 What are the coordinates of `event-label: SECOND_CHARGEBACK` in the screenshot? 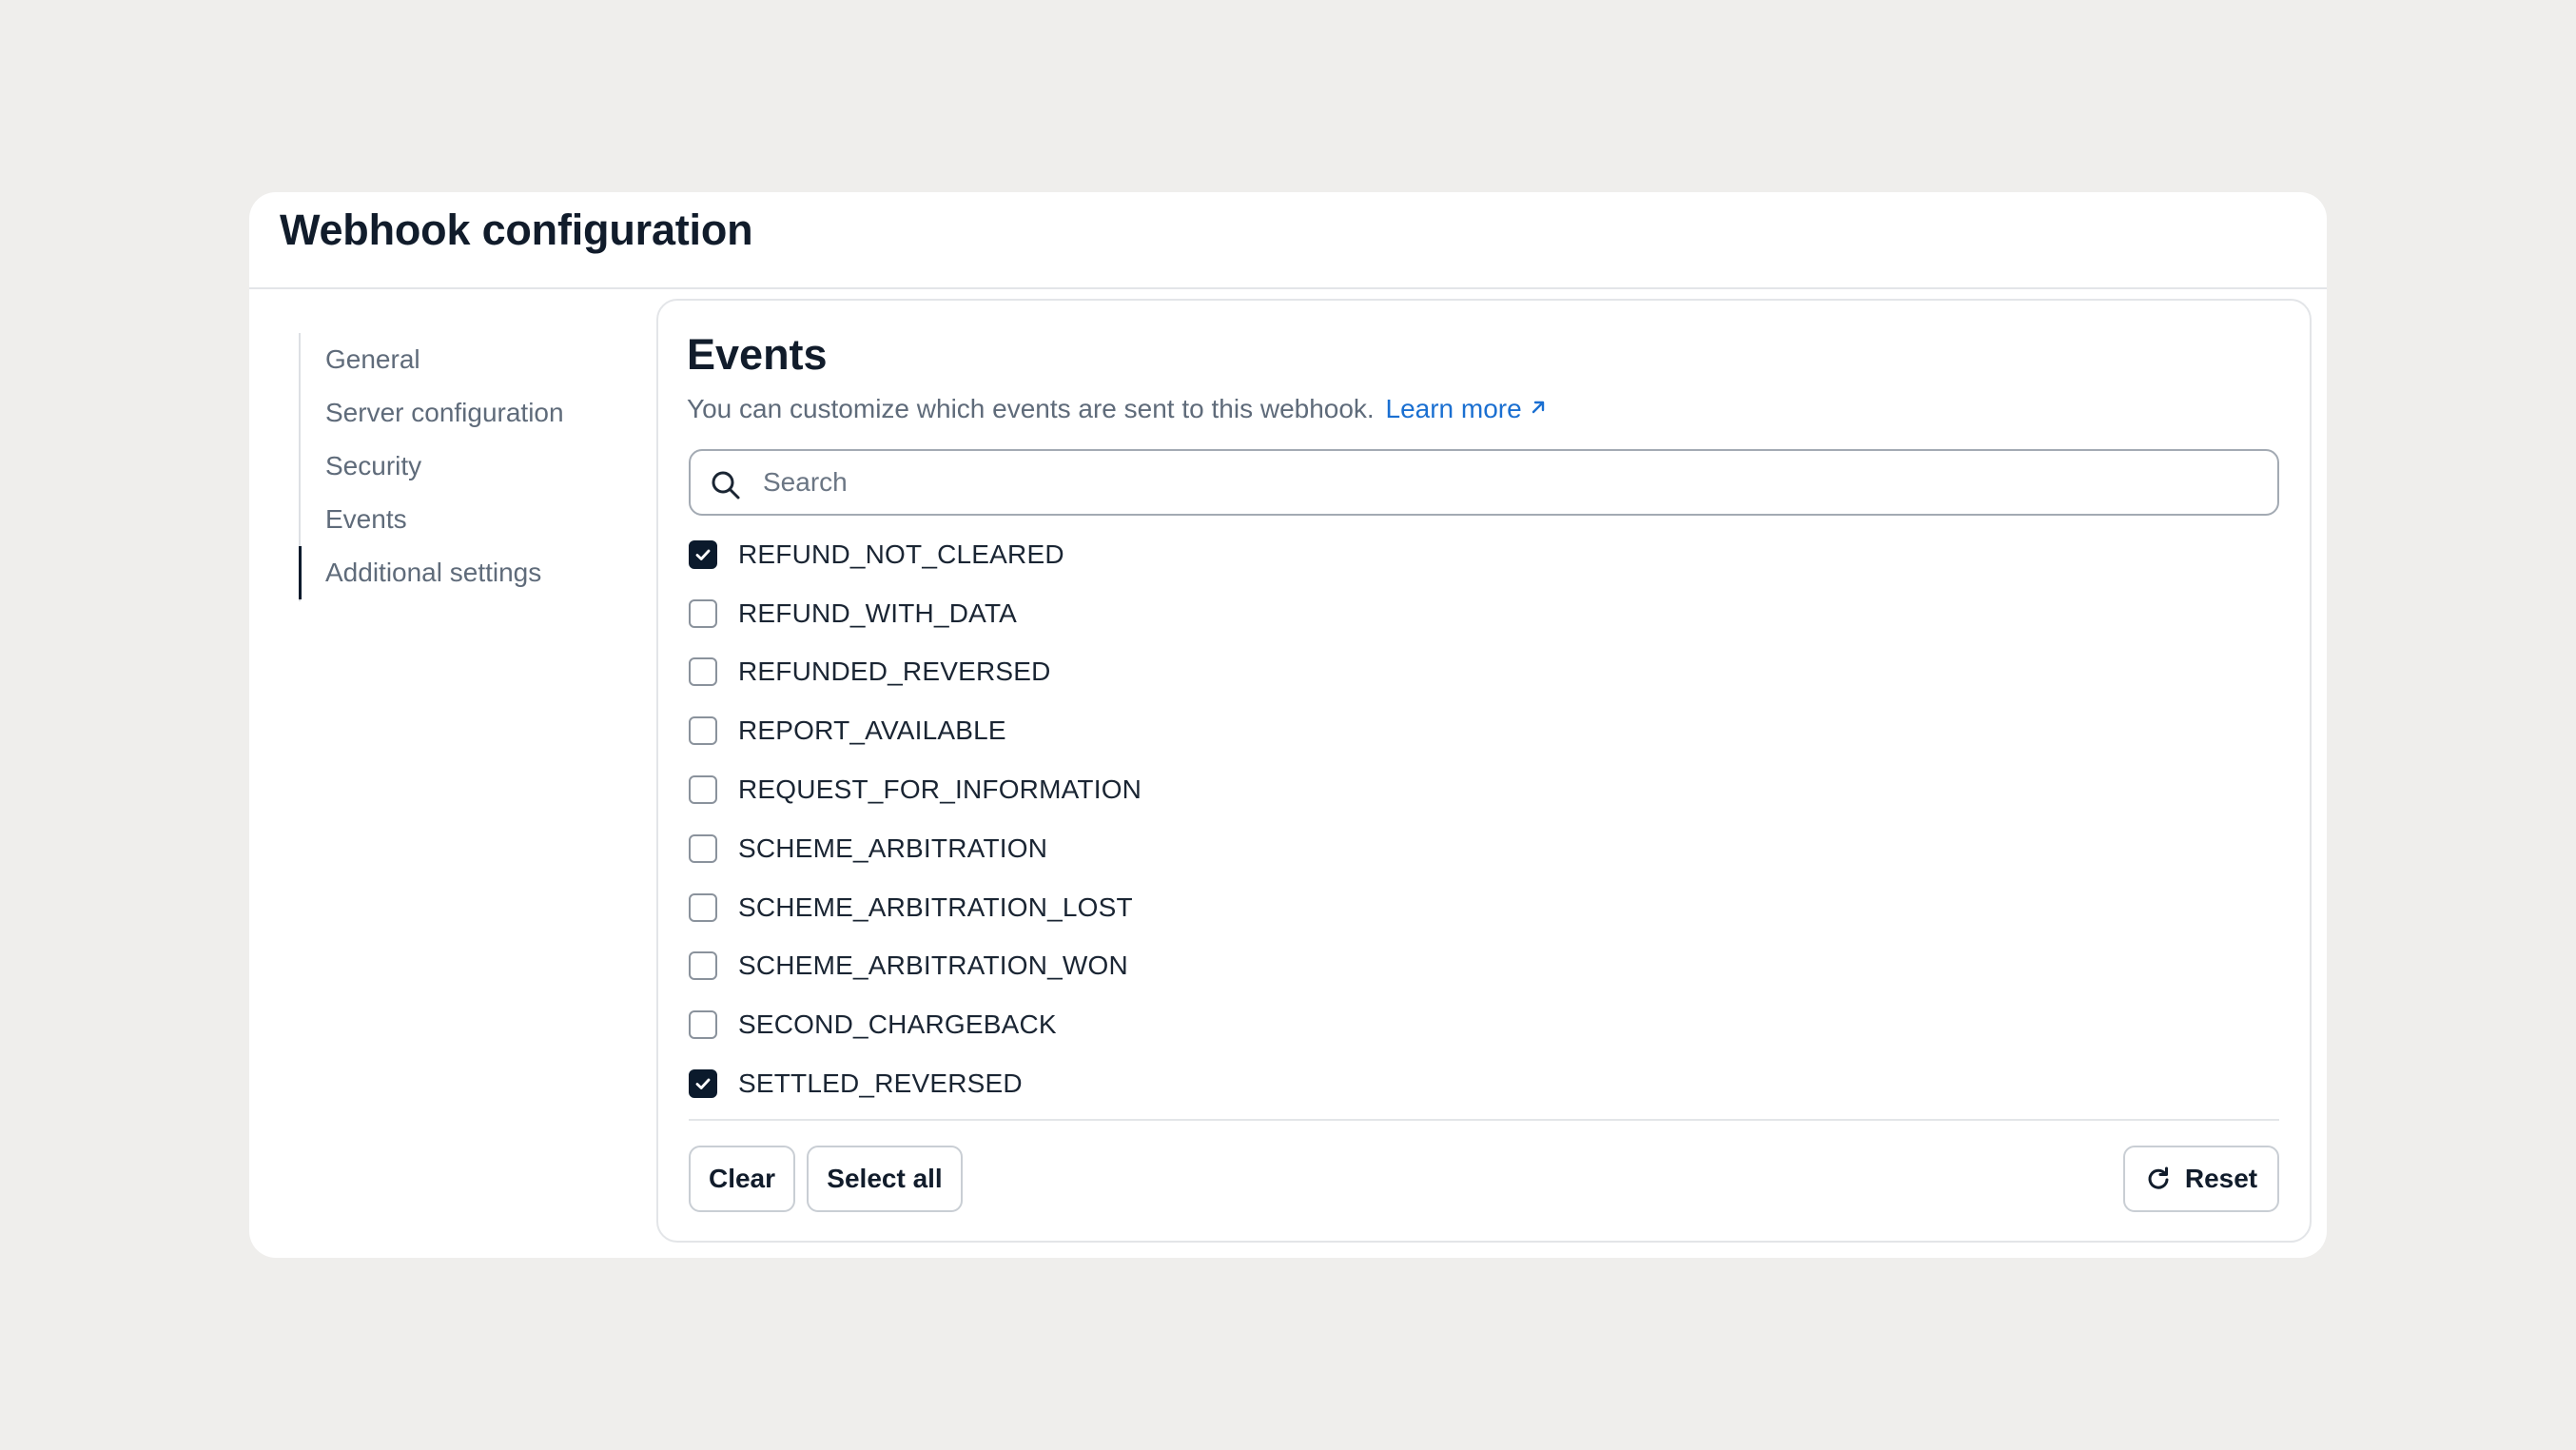 It's located at (898, 1024).